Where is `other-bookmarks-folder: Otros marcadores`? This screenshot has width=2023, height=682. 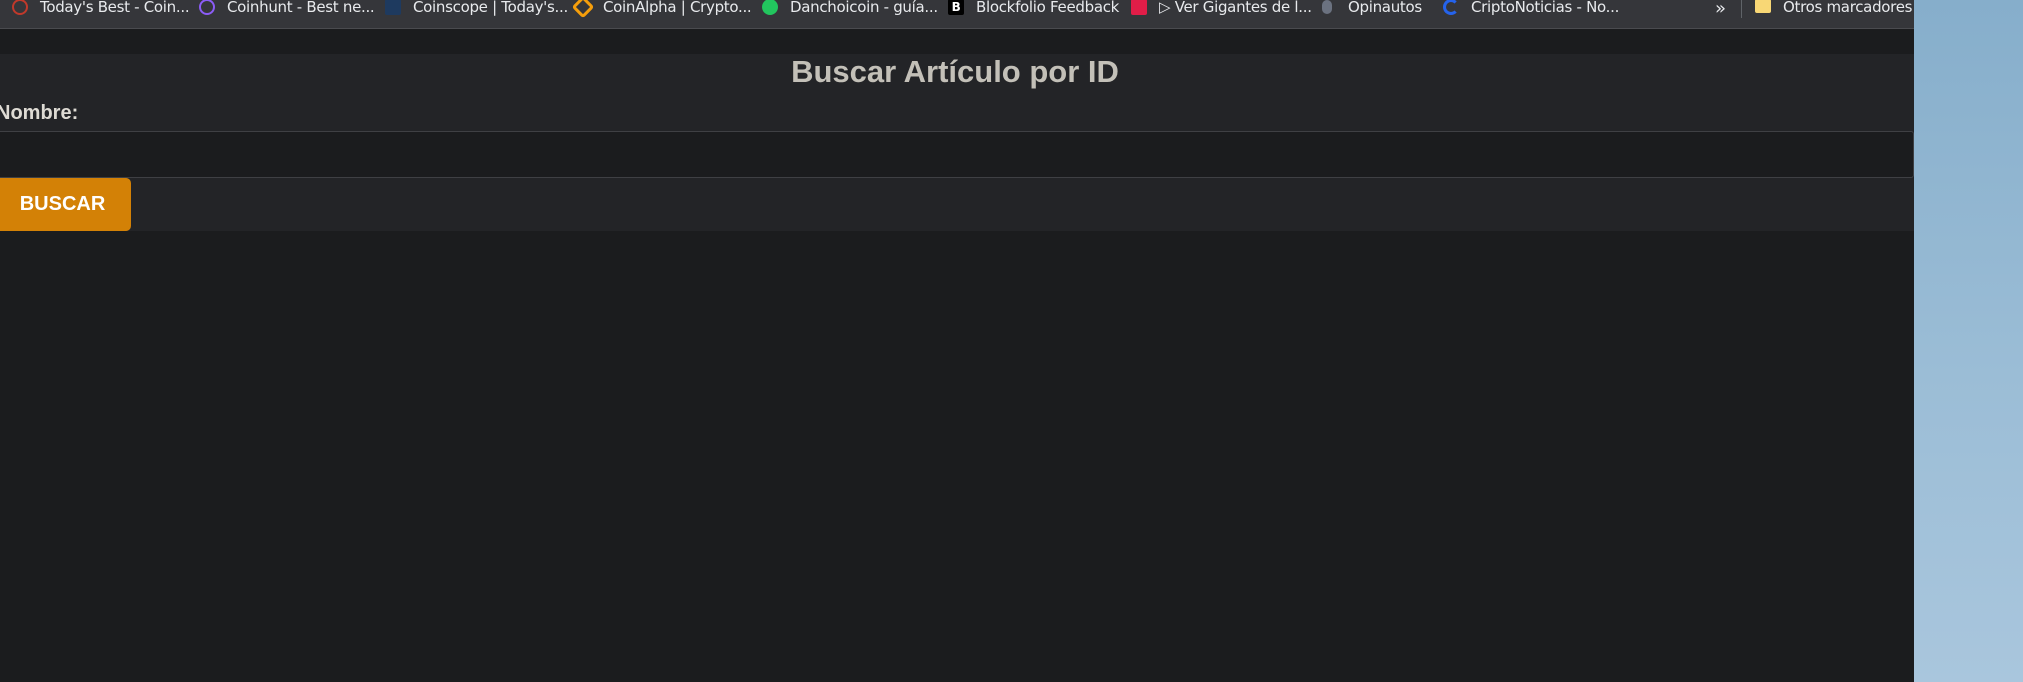 other-bookmarks-folder: Otros marcadores is located at coordinates (1833, 8).